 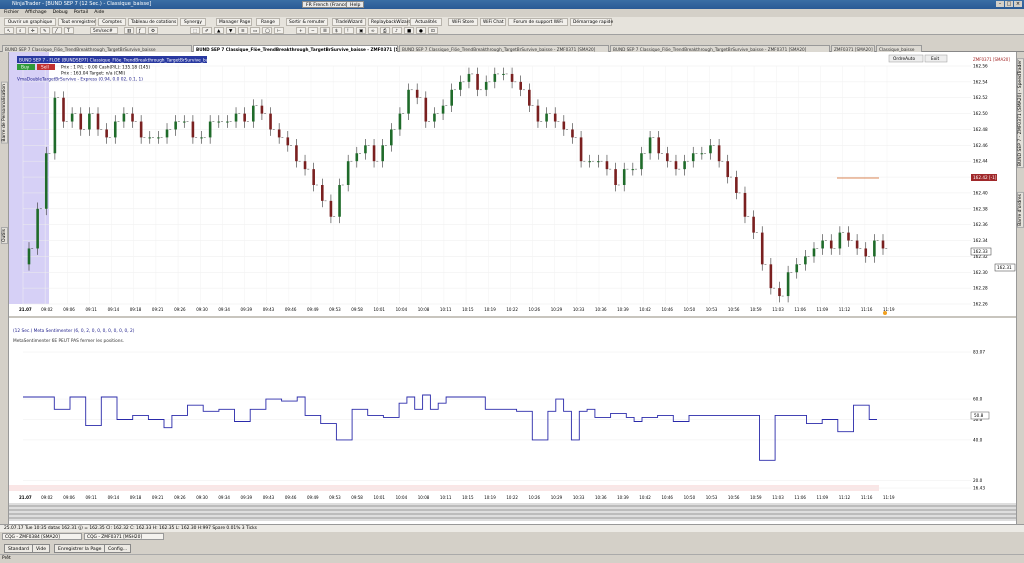 I want to click on quick-start-button: Démarrage rapide, so click(x=591, y=22).